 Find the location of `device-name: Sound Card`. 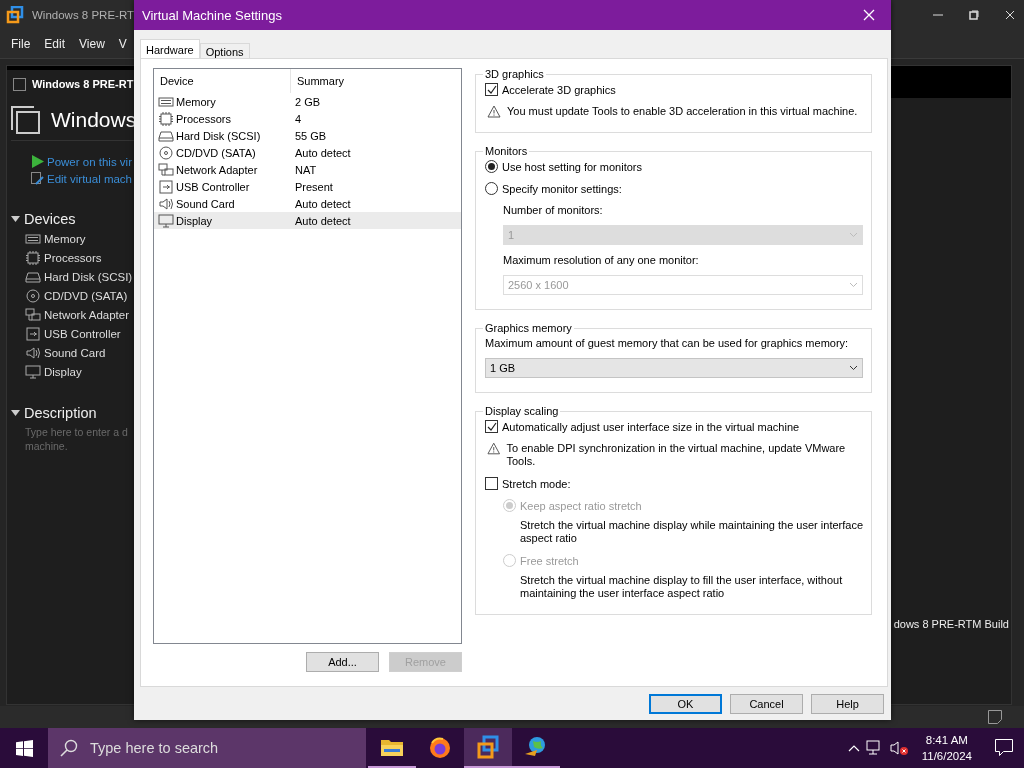

device-name: Sound Card is located at coordinates (205, 203).